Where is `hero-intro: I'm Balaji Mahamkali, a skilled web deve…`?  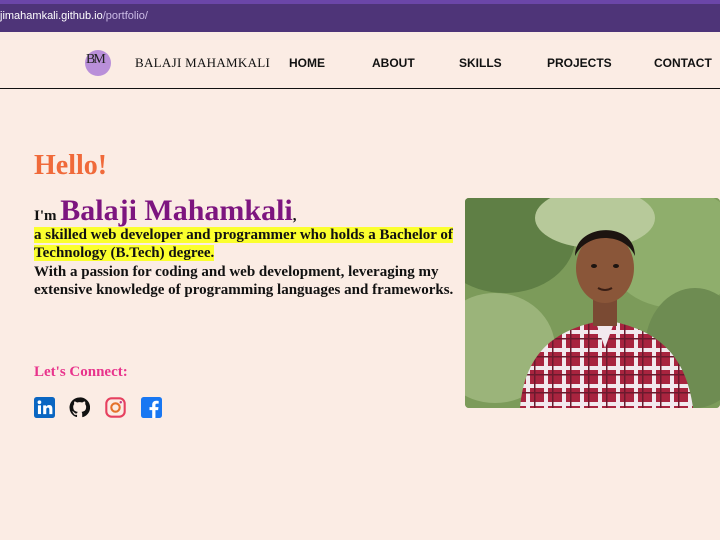
hero-intro: I'm Balaji Mahamkali, a skilled web deve… is located at coordinates (244, 248).